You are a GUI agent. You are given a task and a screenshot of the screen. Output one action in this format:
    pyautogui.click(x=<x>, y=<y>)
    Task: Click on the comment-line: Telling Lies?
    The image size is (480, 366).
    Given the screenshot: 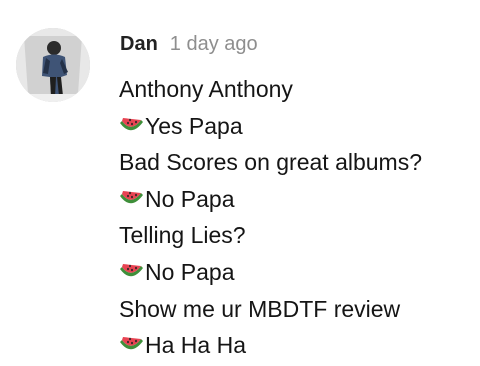 What is the action you would take?
    pyautogui.click(x=296, y=235)
    